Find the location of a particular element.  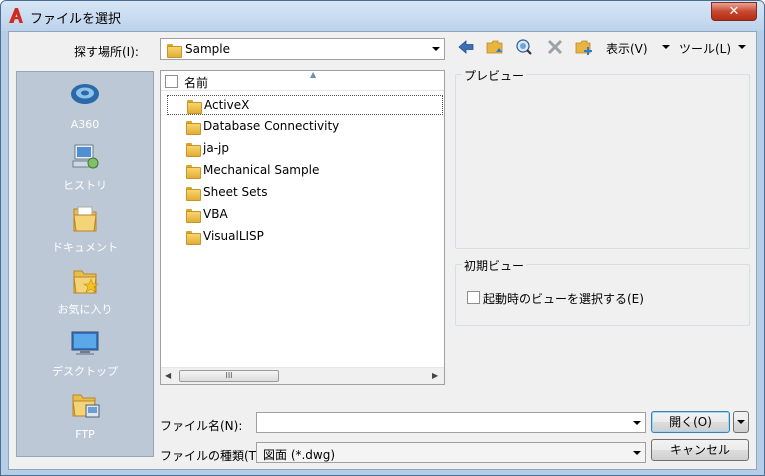

file-name: VBA is located at coordinates (215, 214).